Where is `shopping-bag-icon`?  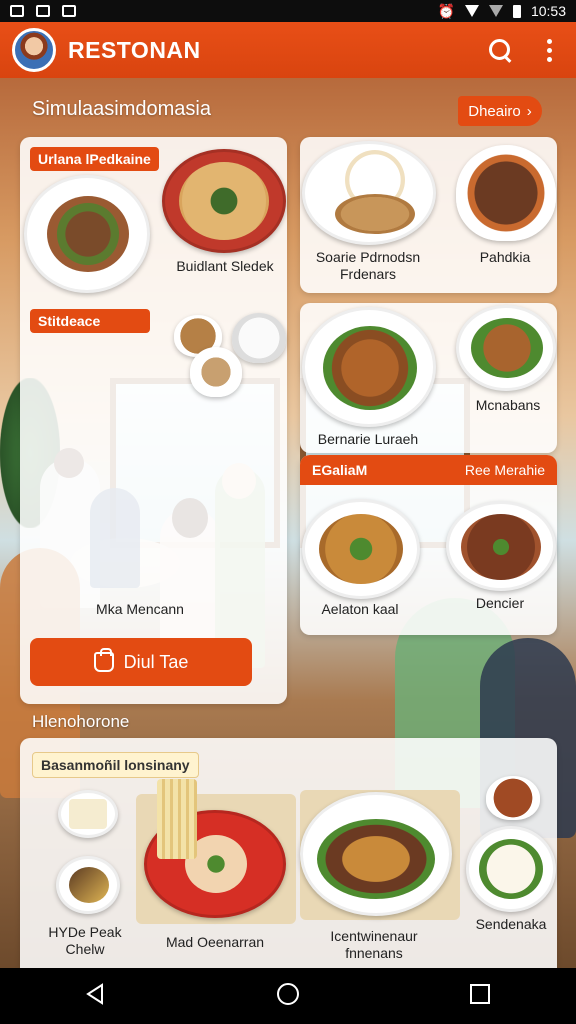 shopping-bag-icon is located at coordinates (103, 660).